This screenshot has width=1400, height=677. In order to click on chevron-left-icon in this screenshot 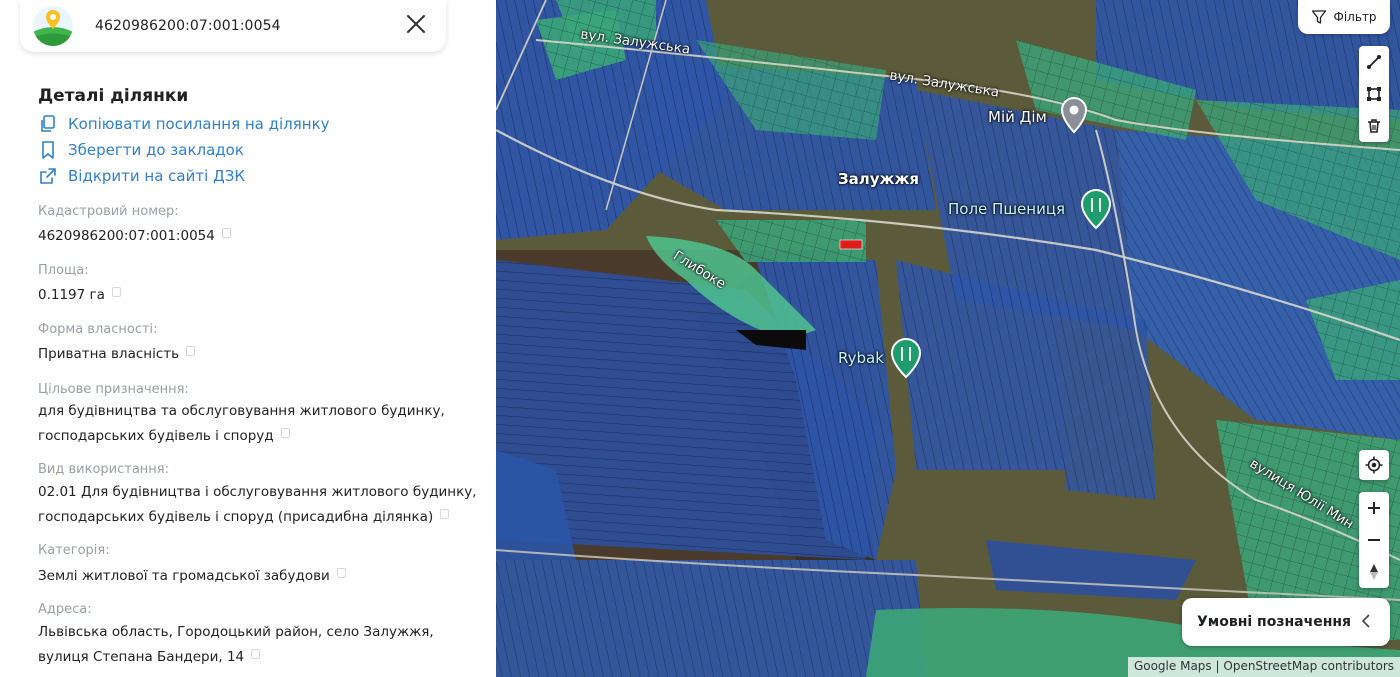, I will do `click(1365, 621)`.